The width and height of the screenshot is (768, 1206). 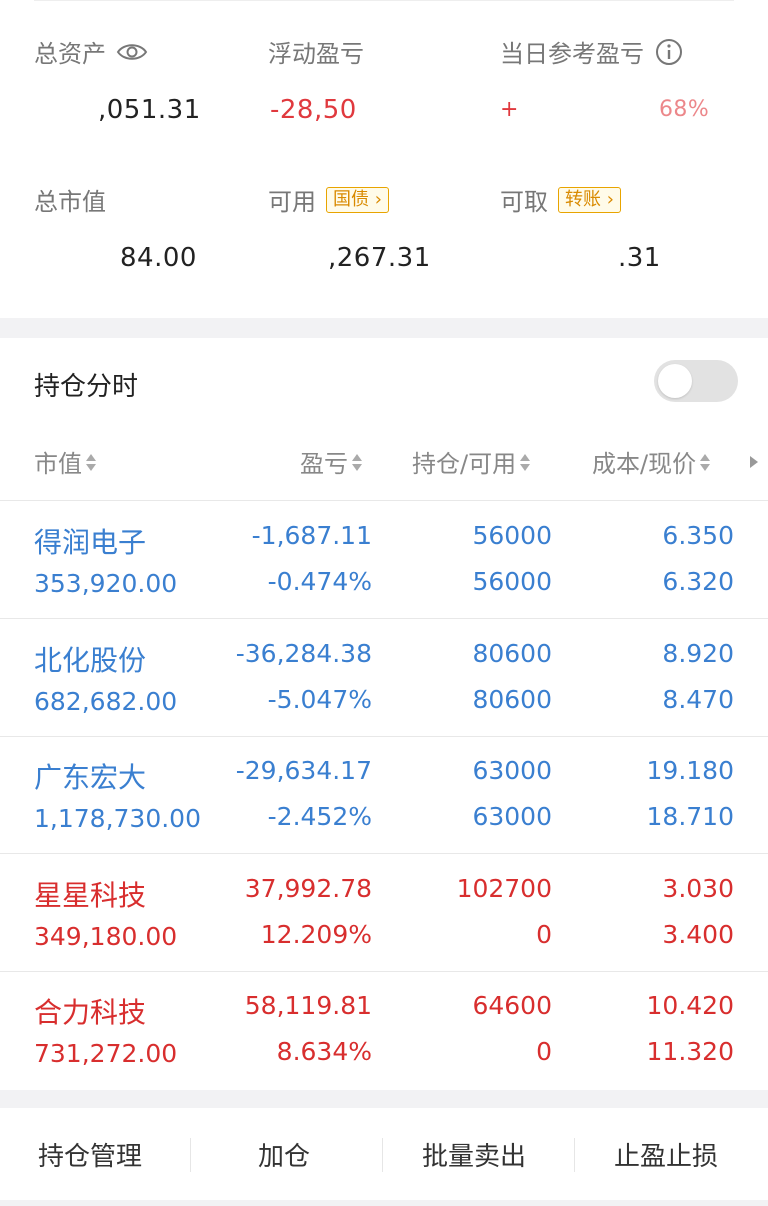 I want to click on bond-tag-label: 国债, so click(x=351, y=199).